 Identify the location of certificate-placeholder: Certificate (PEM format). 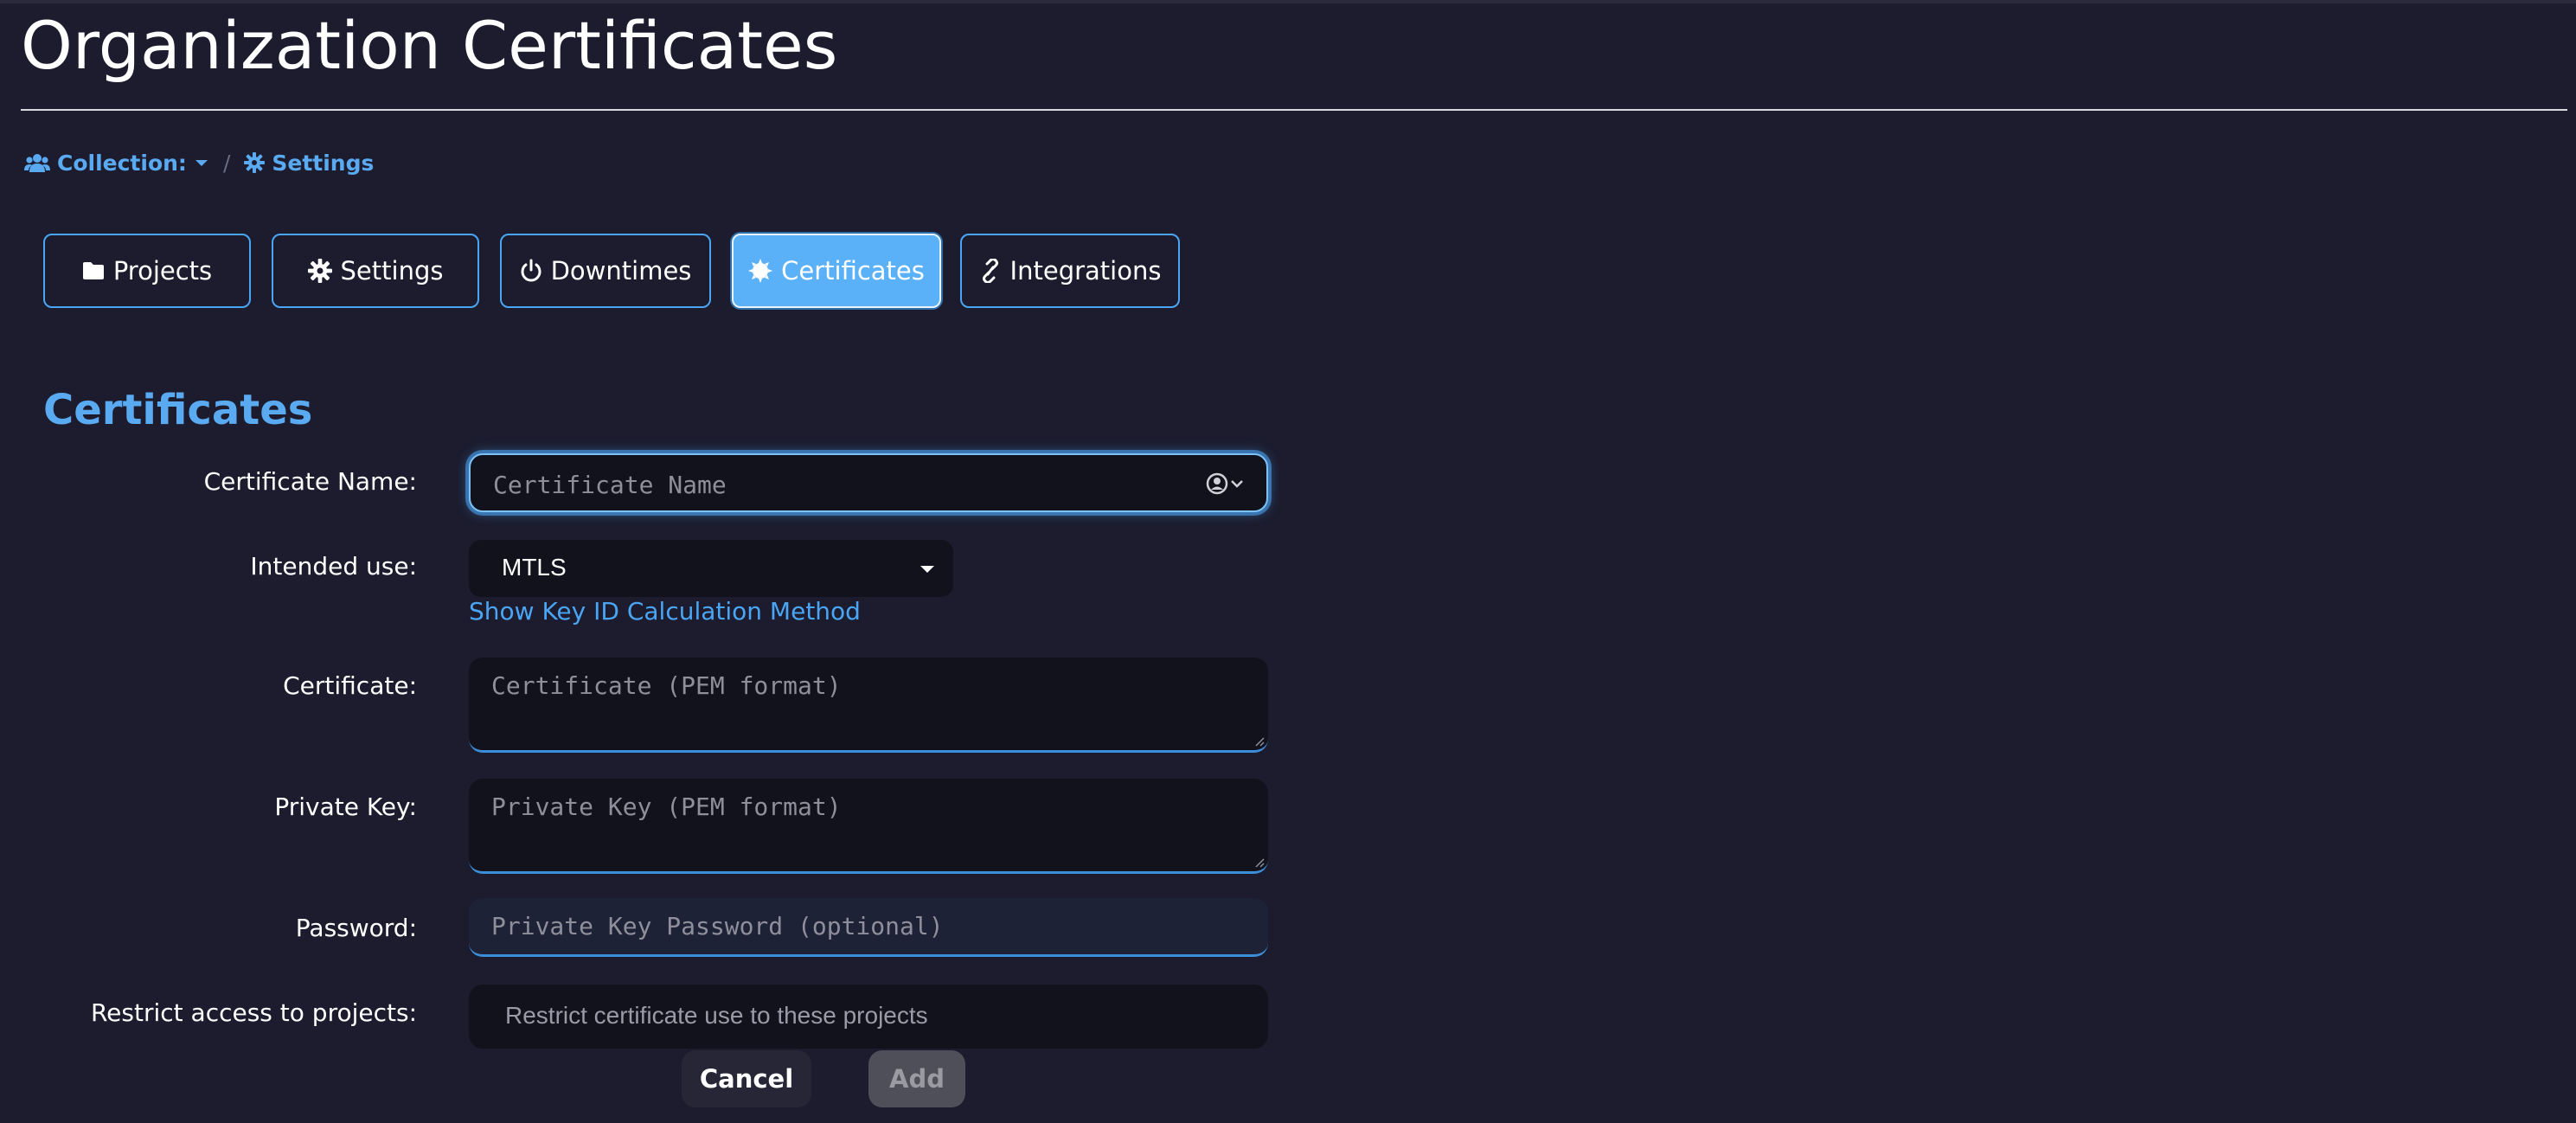
(666, 685).